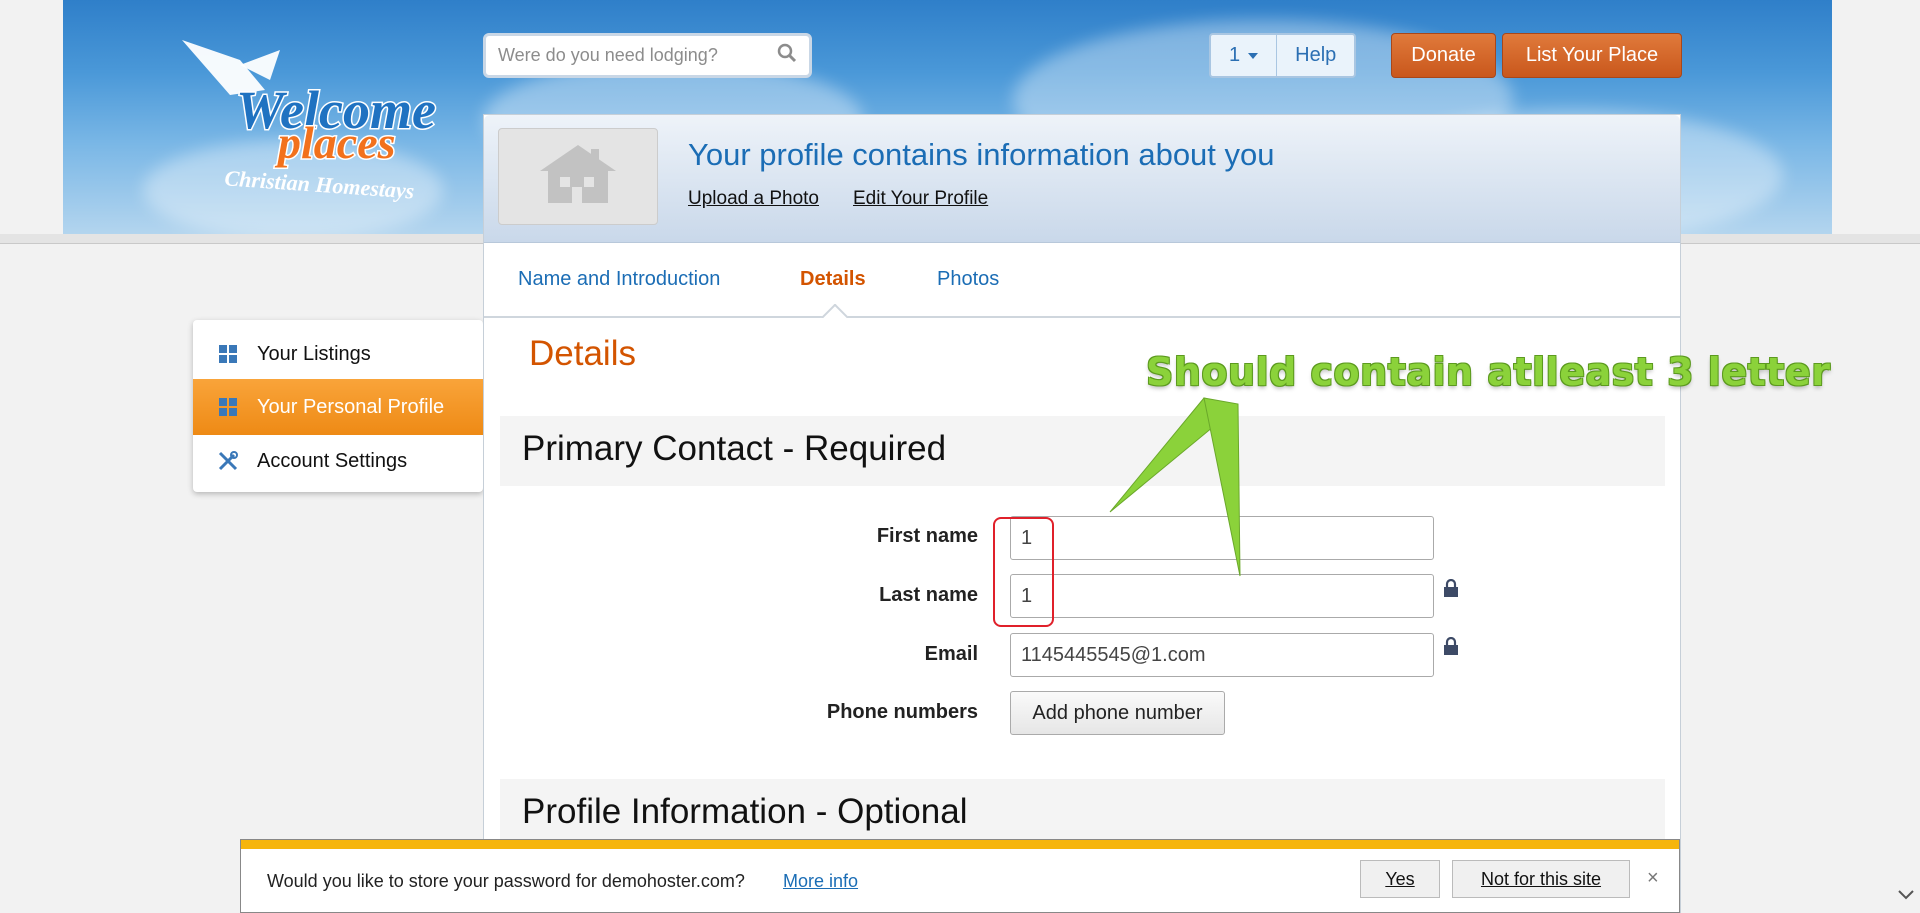 This screenshot has height=913, width=1920. I want to click on logo-tagline: Christian Homestays, so click(319, 184).